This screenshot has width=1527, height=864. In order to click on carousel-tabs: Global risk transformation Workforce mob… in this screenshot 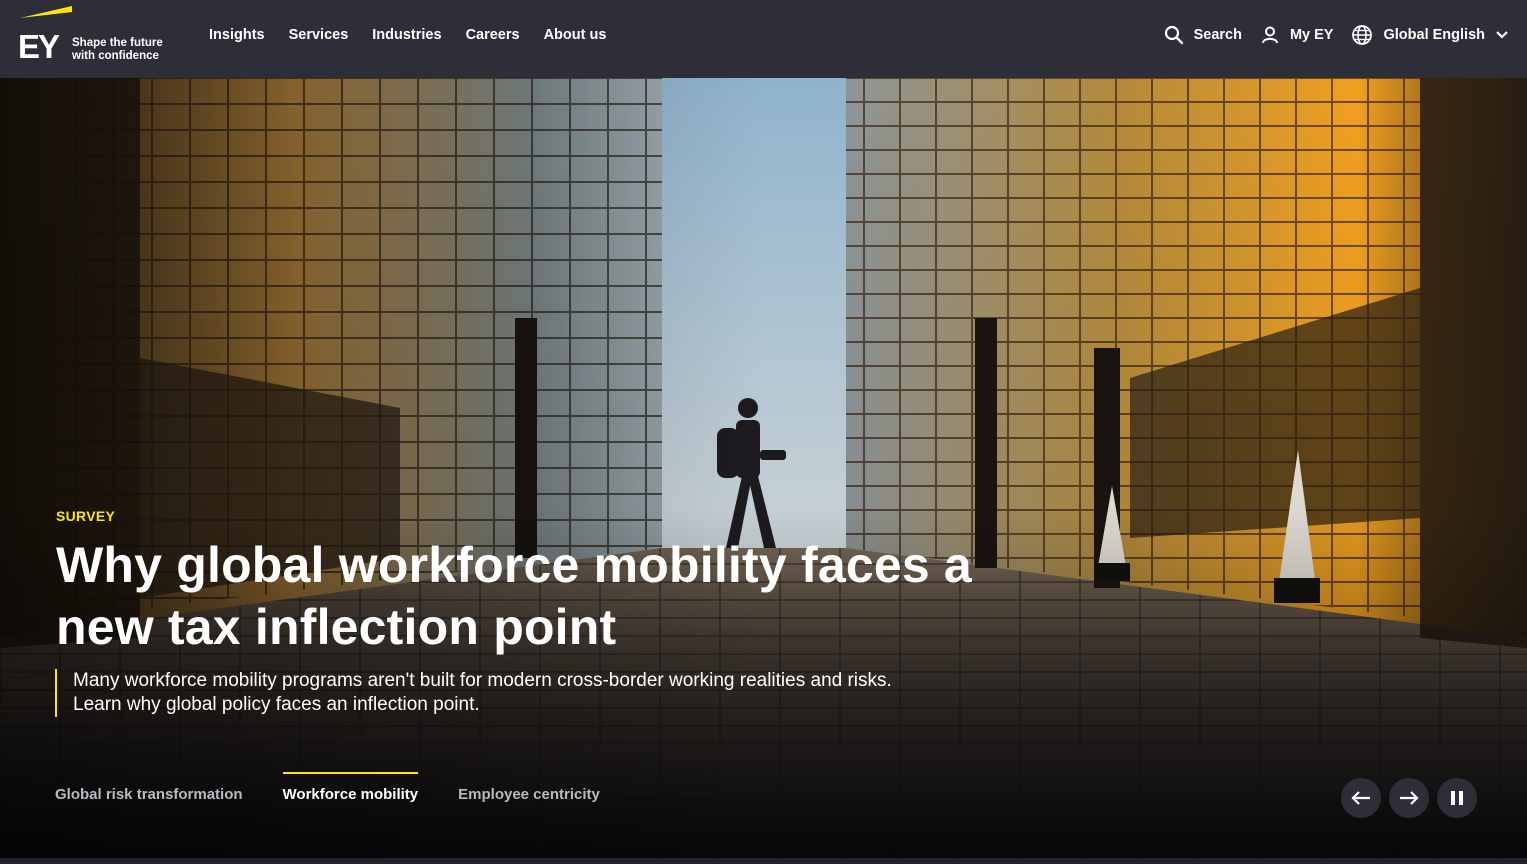, I will do `click(327, 795)`.